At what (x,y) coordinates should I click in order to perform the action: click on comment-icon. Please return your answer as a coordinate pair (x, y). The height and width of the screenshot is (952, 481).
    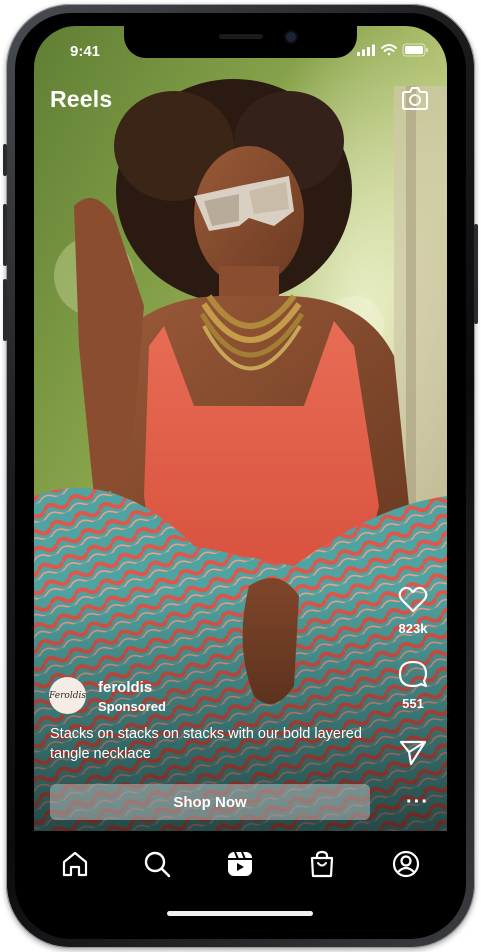
    Looking at the image, I should click on (413, 674).